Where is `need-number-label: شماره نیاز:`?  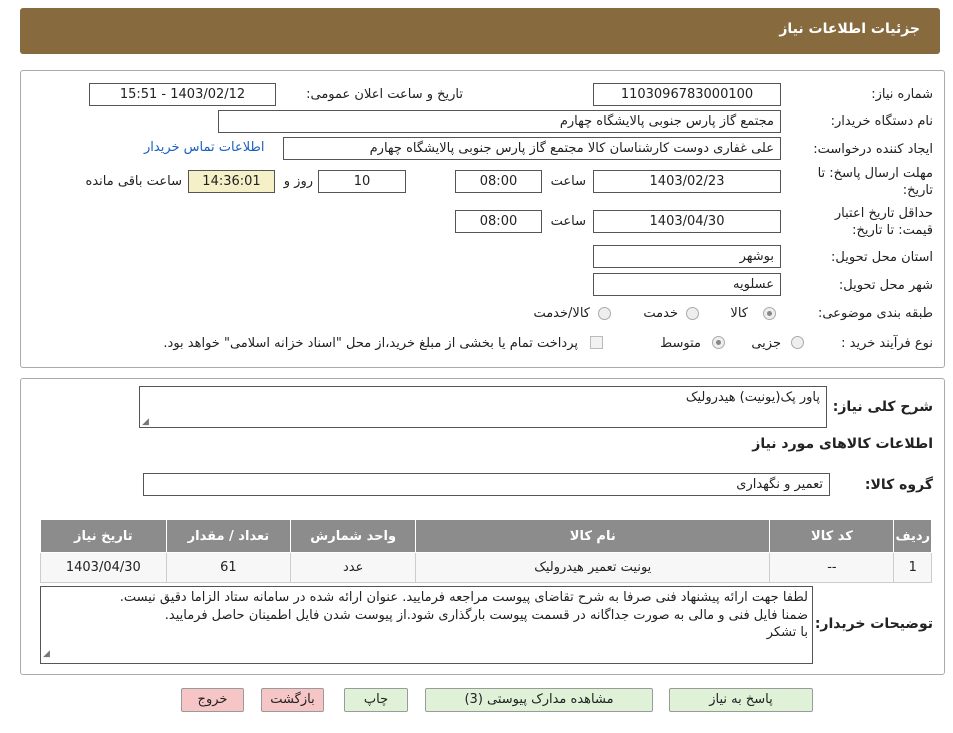
need-number-label: شماره نیاز: is located at coordinates (902, 94).